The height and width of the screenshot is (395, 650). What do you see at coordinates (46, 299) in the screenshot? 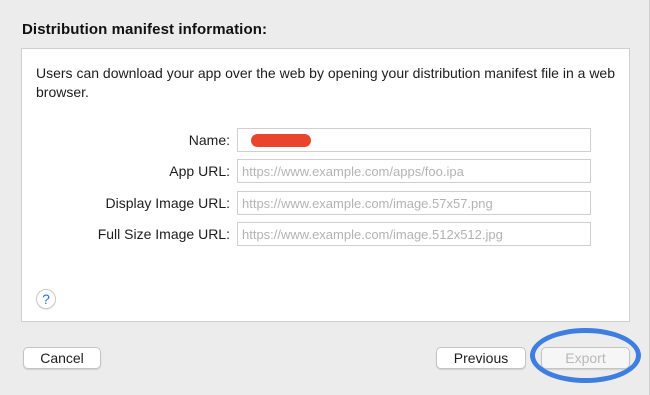
I see `help-button: ?` at bounding box center [46, 299].